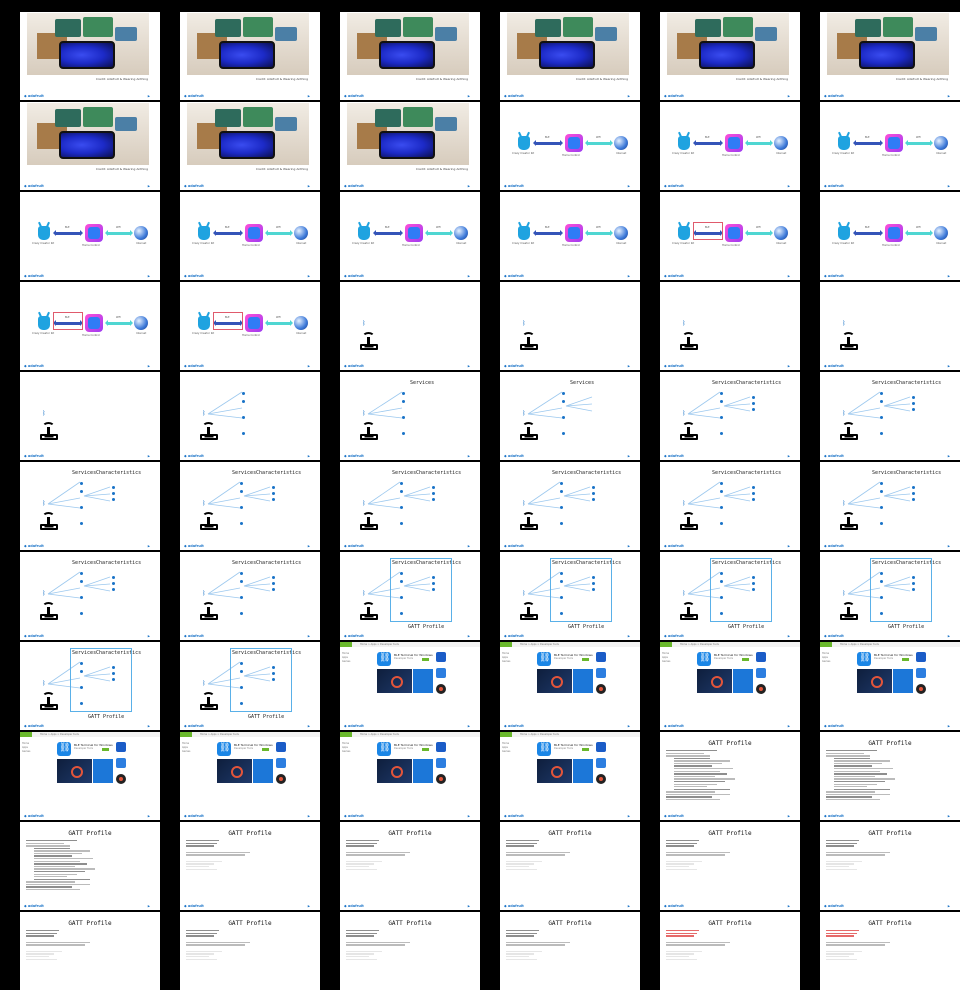 The width and height of the screenshot is (960, 990). I want to click on gatt-profile-box, so click(741, 590).